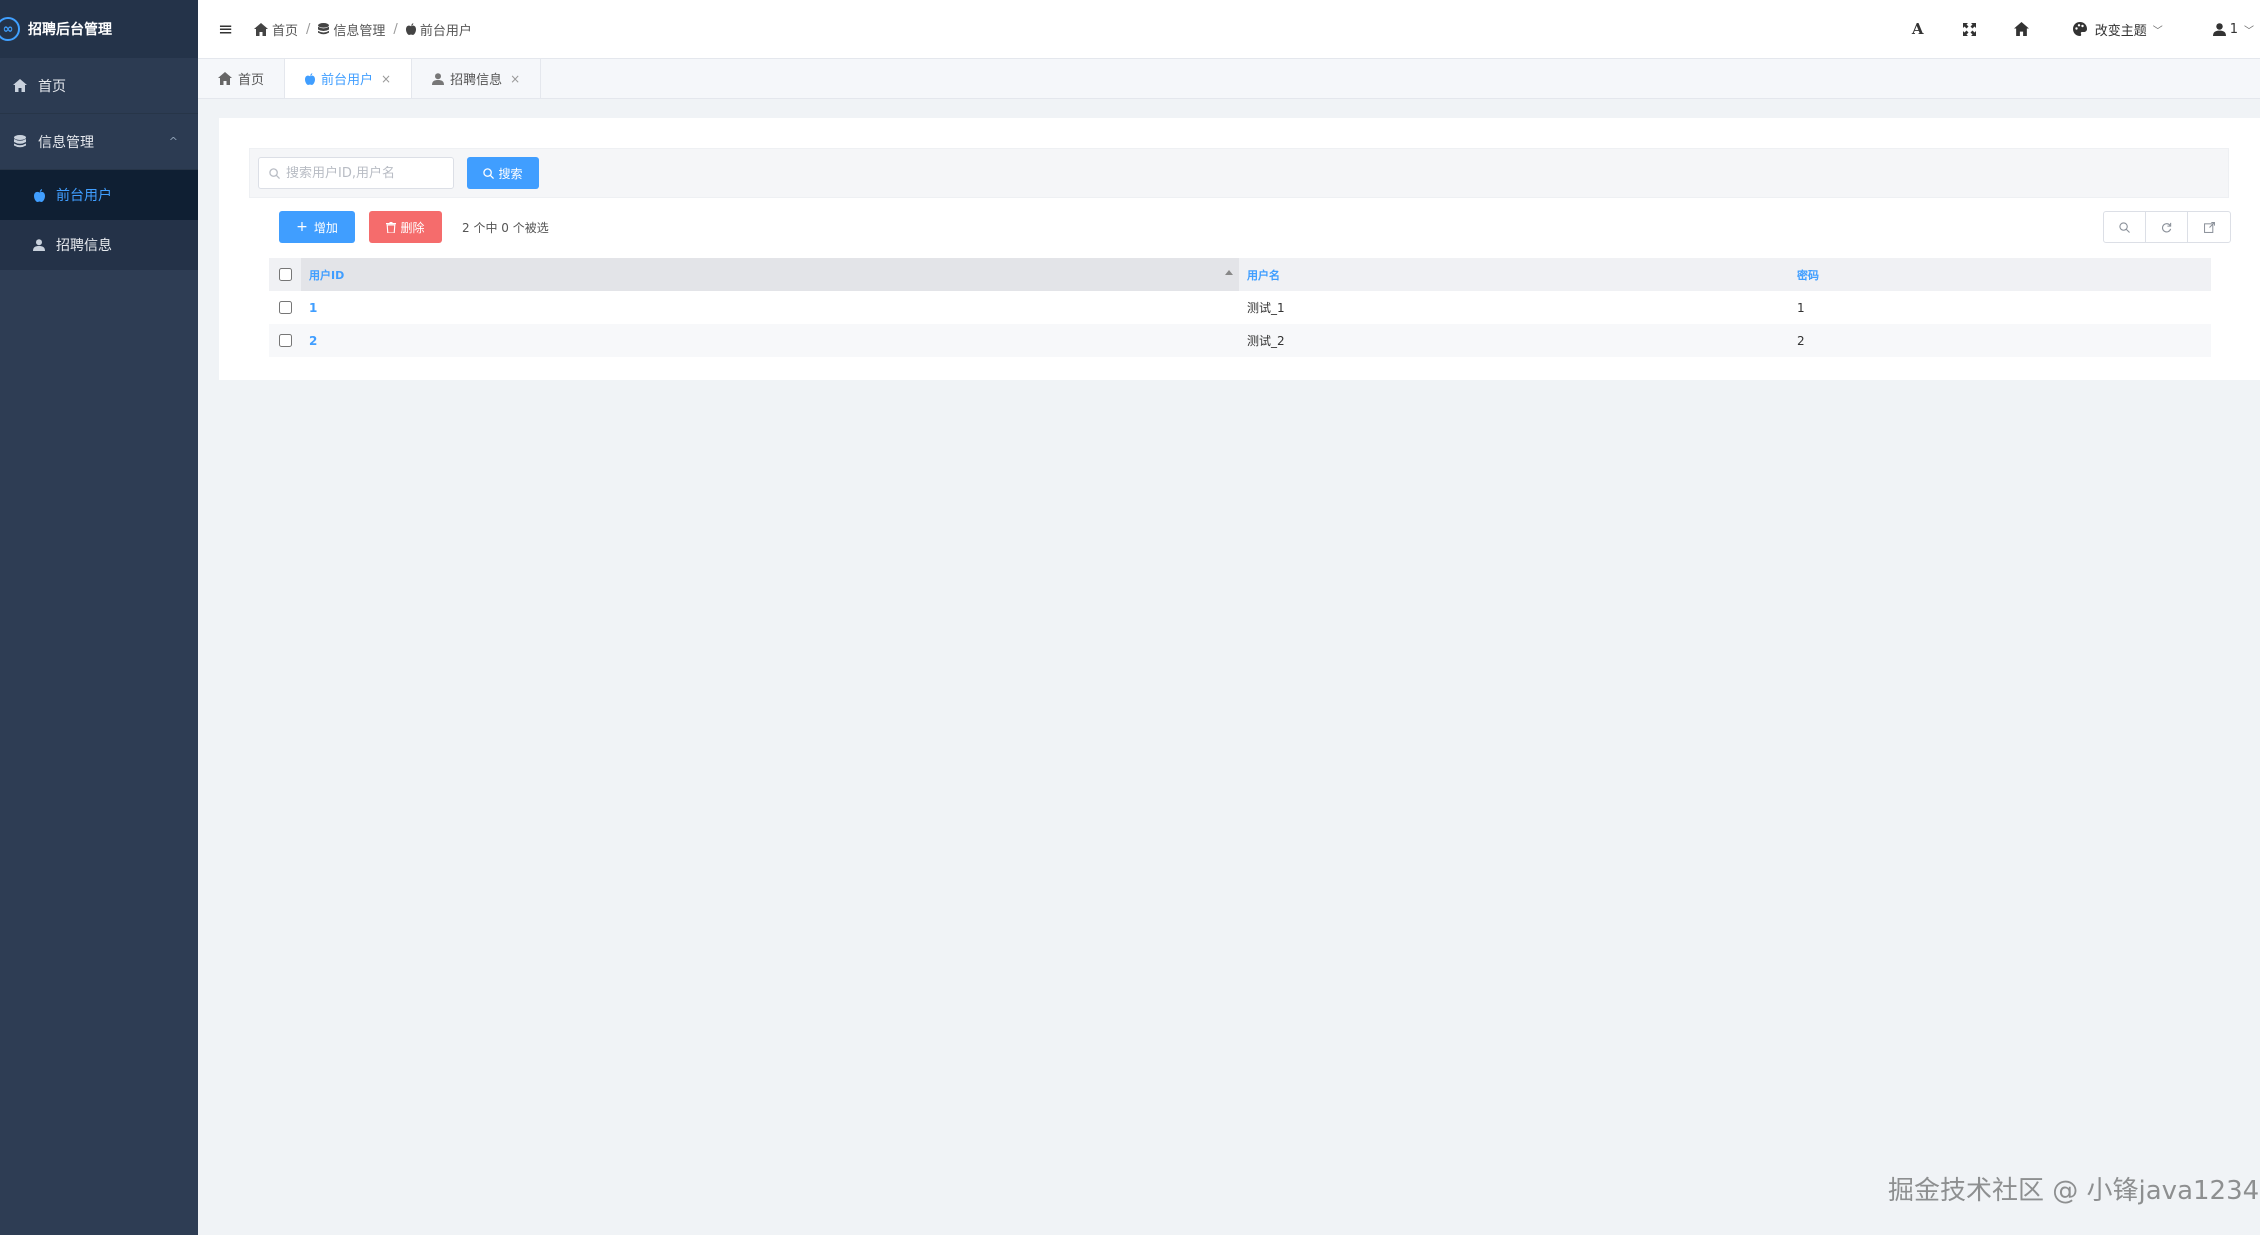  Describe the element at coordinates (313, 308) in the screenshot. I see `user-id-link: 1` at that location.